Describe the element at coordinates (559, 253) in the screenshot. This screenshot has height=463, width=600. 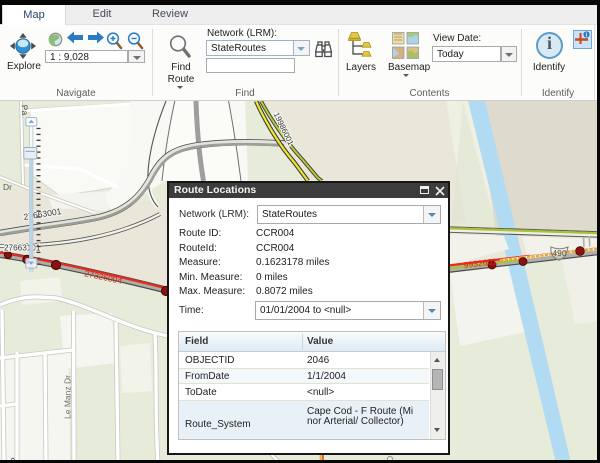
I see `svg-text: 490` at that location.